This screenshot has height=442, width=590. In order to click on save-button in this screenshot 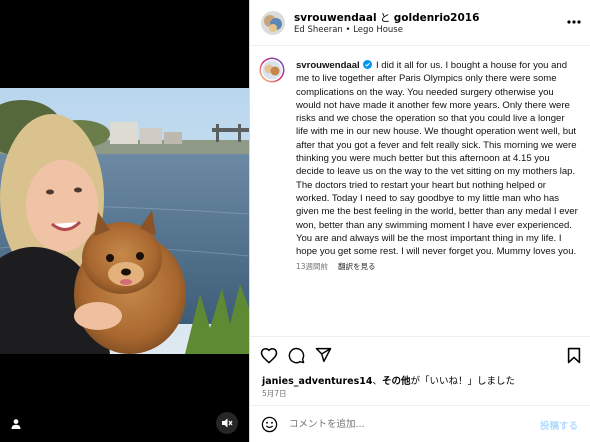, I will do `click(574, 355)`.